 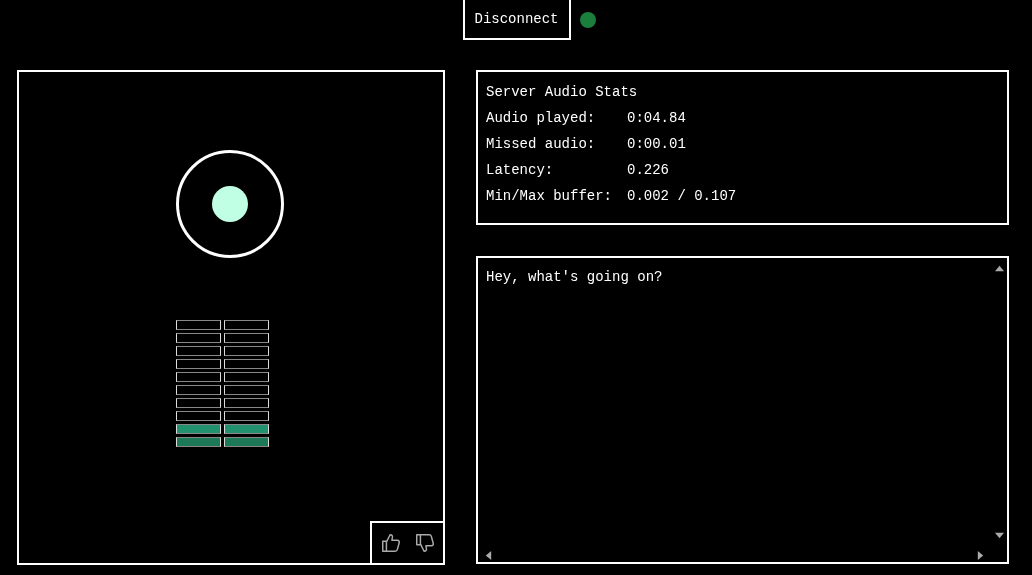 What do you see at coordinates (682, 196) in the screenshot?
I see `stat-value: 0.002 / 0.107` at bounding box center [682, 196].